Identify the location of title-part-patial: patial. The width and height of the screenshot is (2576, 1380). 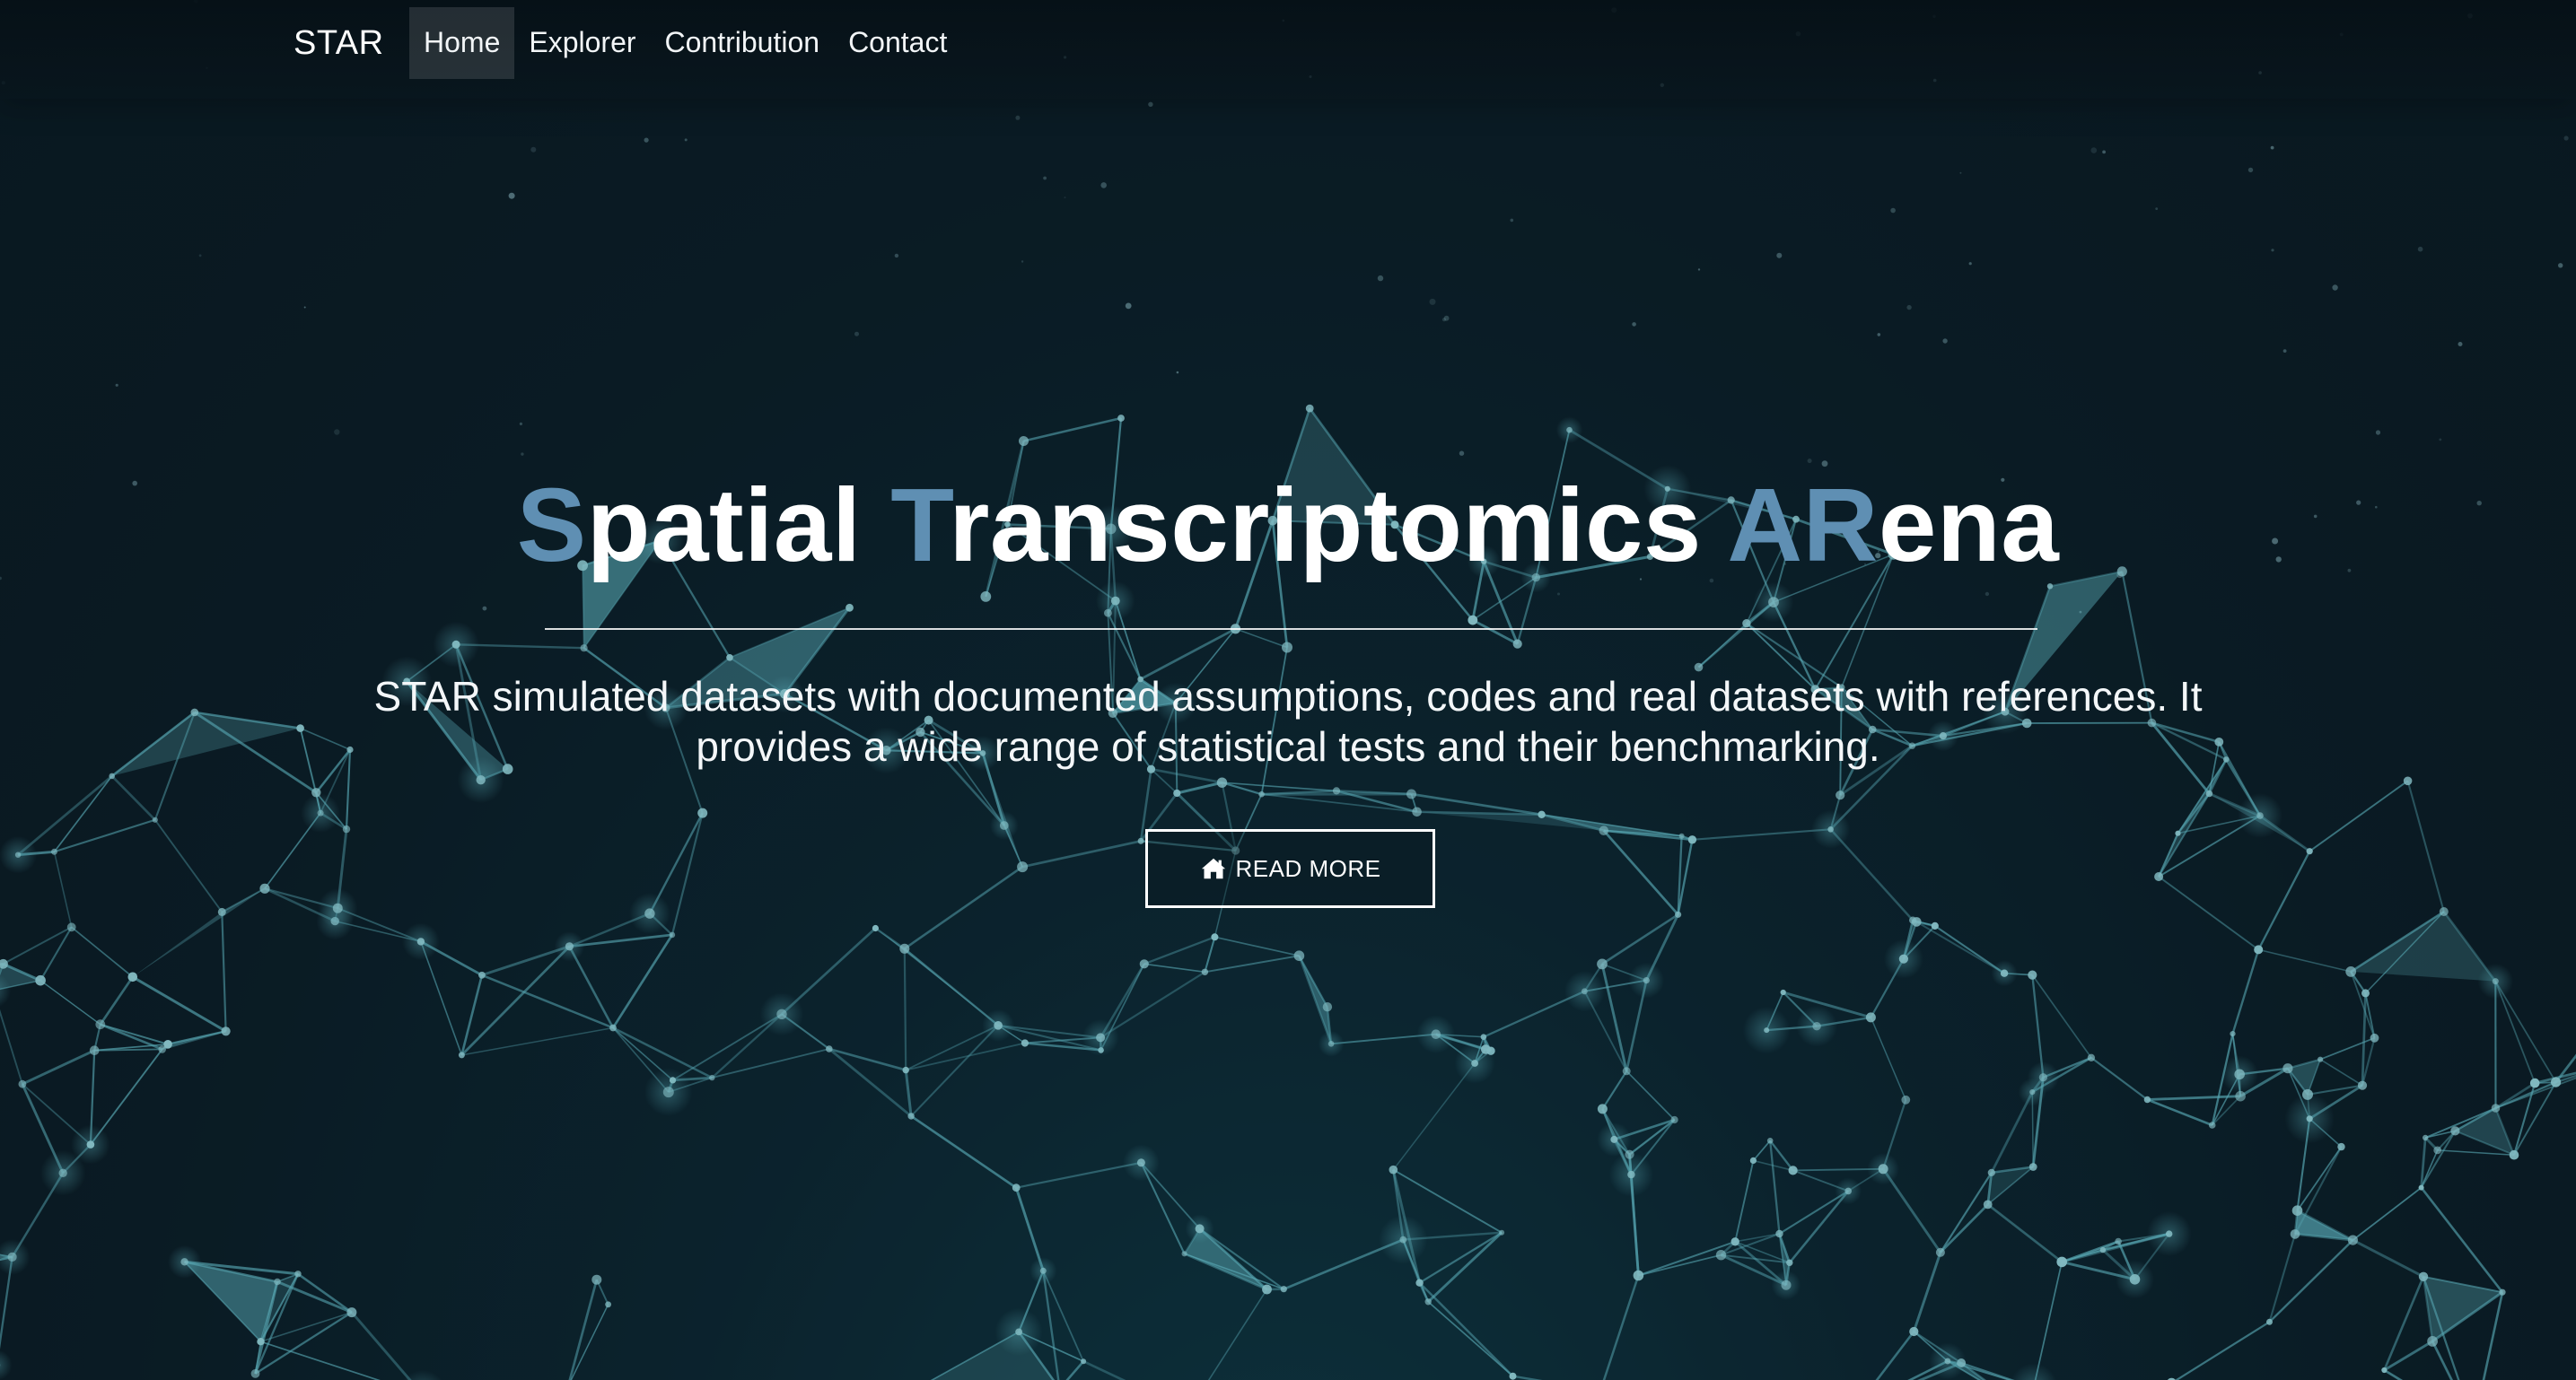
(738, 525).